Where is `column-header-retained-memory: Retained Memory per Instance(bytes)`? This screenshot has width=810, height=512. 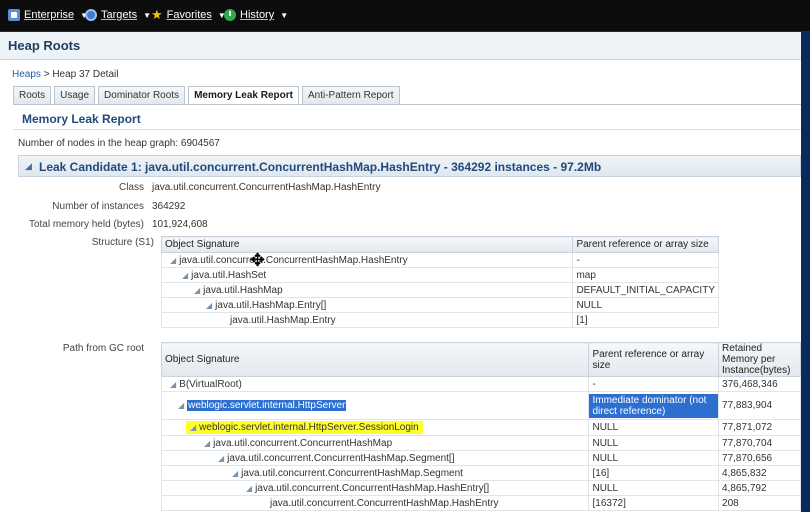 column-header-retained-memory: Retained Memory per Instance(bytes) is located at coordinates (759, 359).